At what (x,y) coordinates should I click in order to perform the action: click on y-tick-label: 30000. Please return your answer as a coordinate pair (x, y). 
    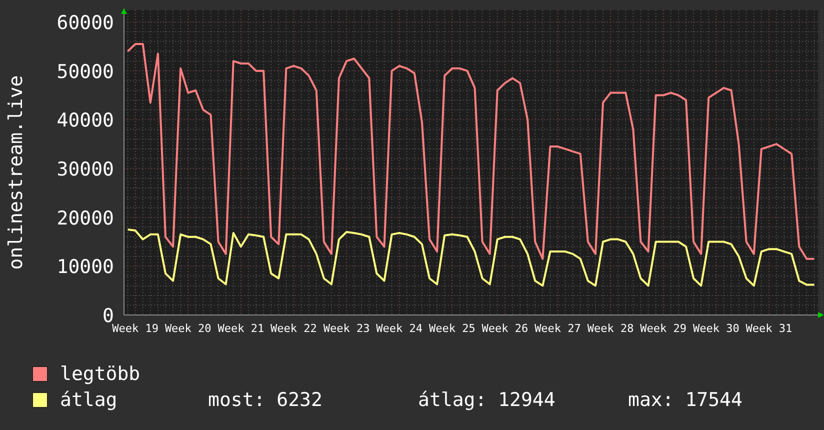
    Looking at the image, I should click on (85, 169).